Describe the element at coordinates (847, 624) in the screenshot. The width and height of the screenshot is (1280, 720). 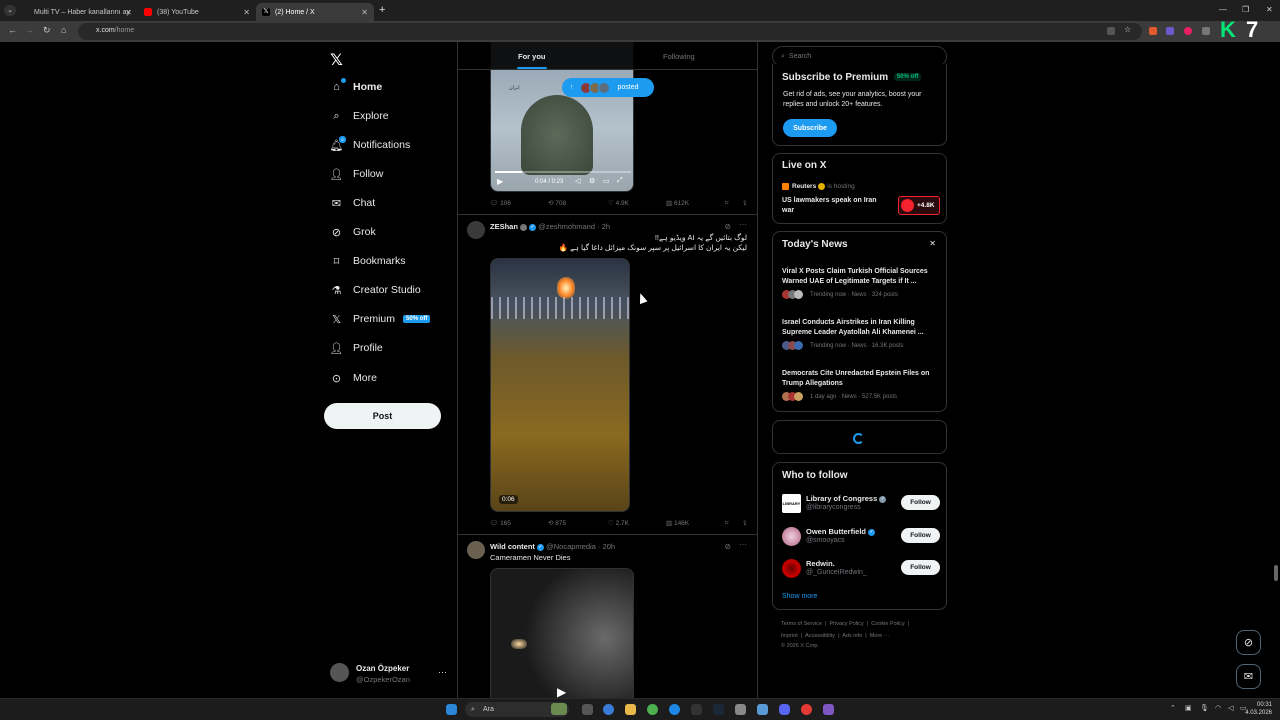
I see `footer-link: Privacy Policy` at that location.